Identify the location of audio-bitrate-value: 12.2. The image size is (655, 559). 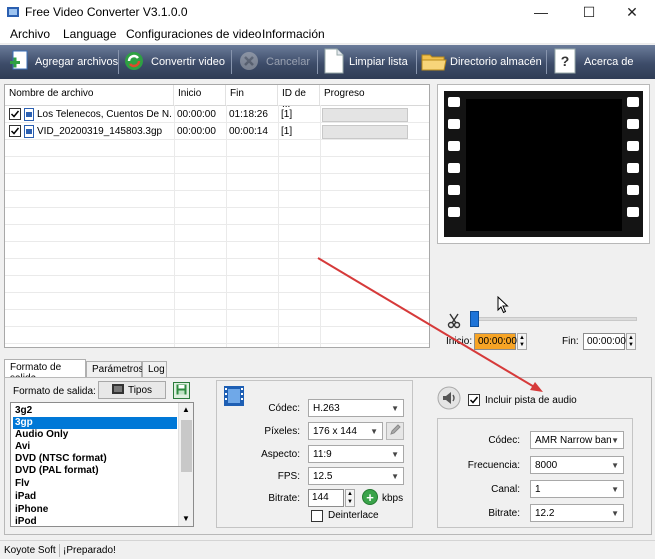
(545, 513).